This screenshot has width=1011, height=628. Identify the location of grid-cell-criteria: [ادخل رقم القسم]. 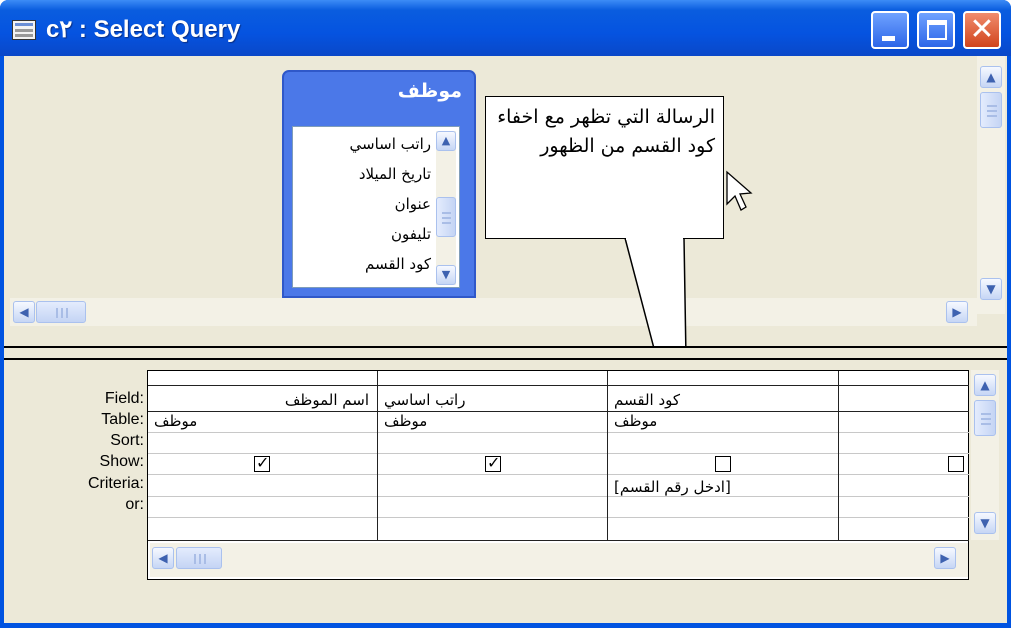
(721, 488).